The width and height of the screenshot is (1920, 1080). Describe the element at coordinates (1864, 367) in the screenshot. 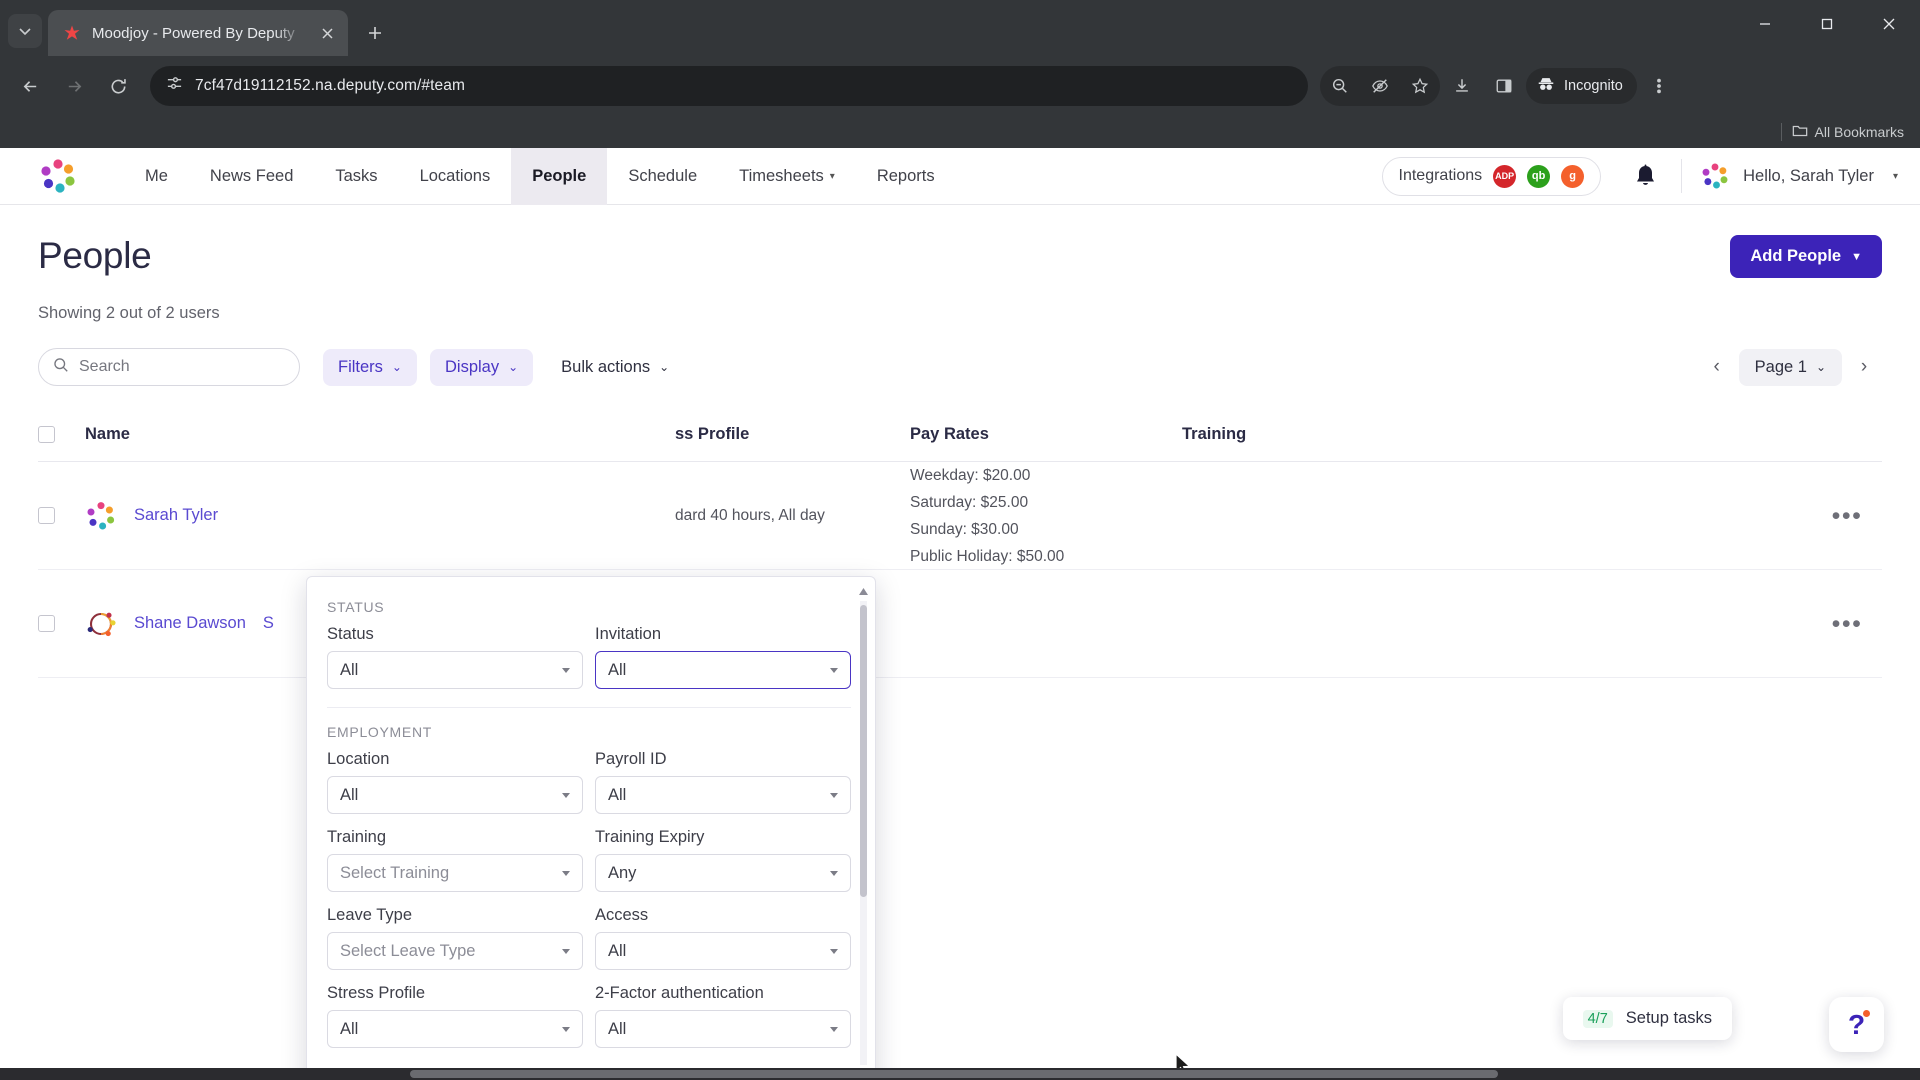

I see `next-page-button: ›` at that location.